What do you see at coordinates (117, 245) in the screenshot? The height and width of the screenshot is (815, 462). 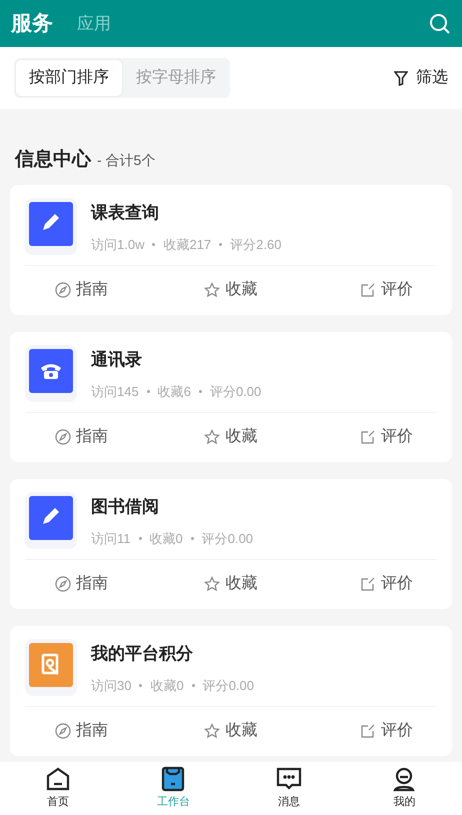 I see `service-stat: 访问1.0w` at bounding box center [117, 245].